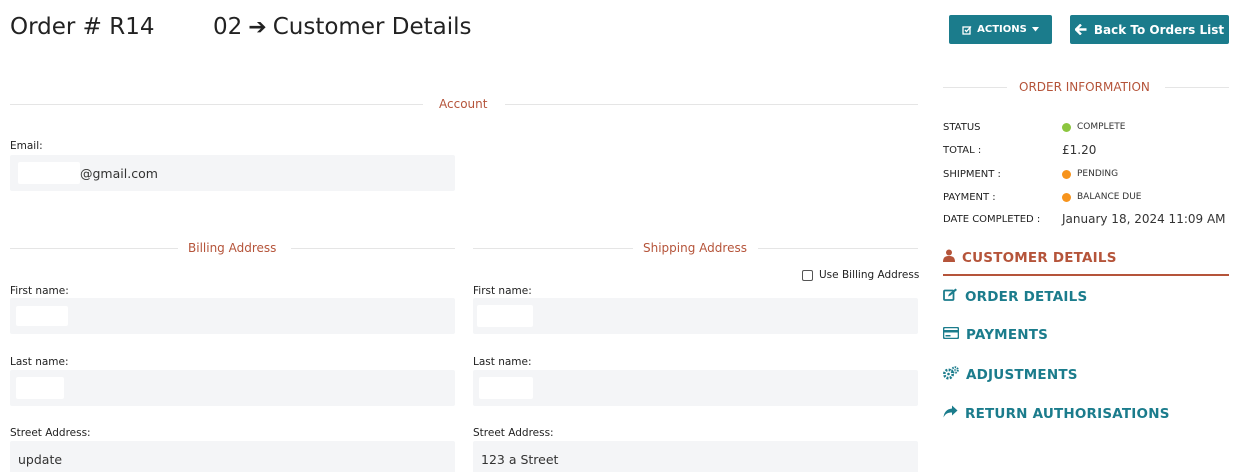 Image resolution: width=1234 pixels, height=472 pixels. What do you see at coordinates (972, 174) in the screenshot?
I see `shipment-label: SHIPMENT :` at bounding box center [972, 174].